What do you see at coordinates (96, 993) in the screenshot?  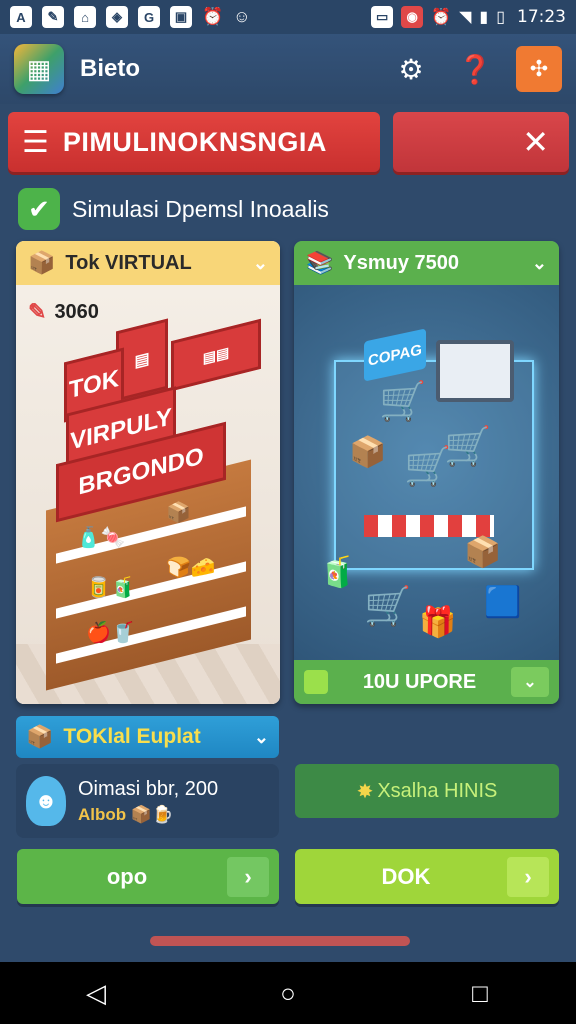 I see `back-icon: ◁` at bounding box center [96, 993].